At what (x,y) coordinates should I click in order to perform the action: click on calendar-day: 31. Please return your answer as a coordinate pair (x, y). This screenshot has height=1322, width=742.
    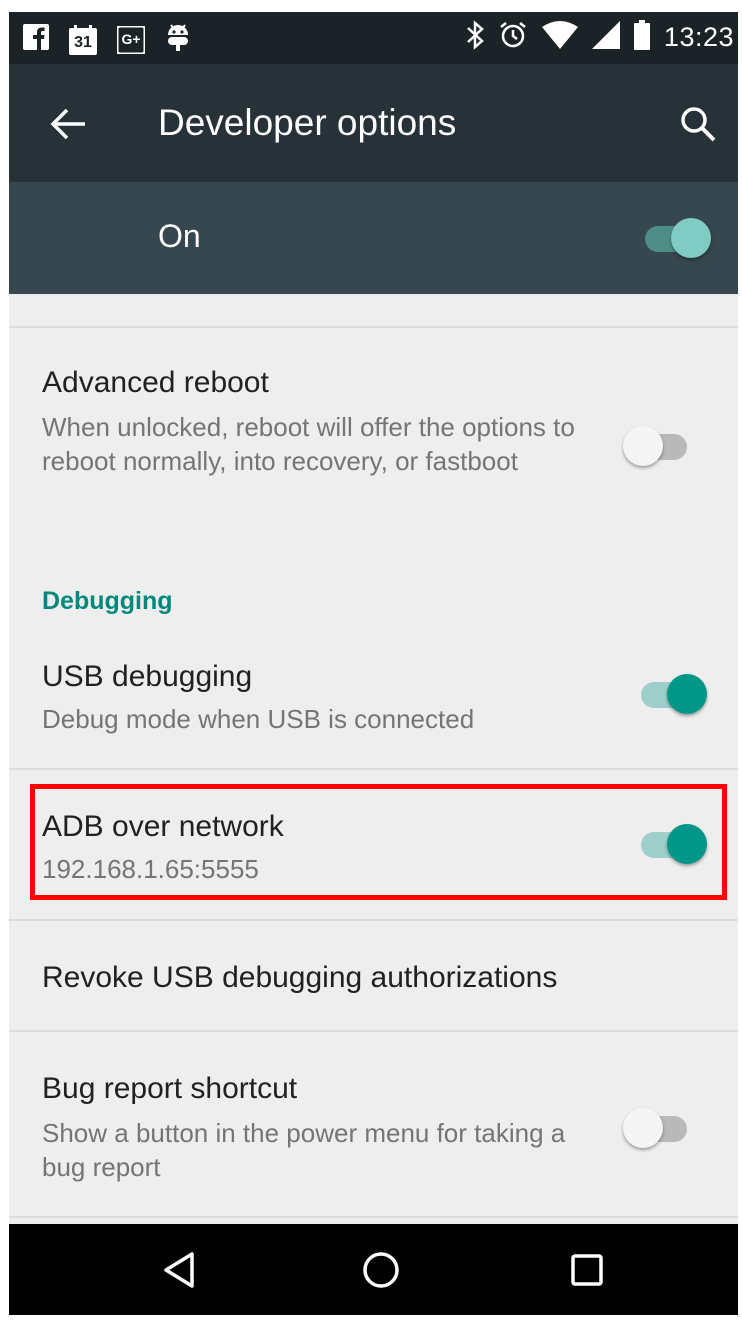
    Looking at the image, I should click on (83, 42).